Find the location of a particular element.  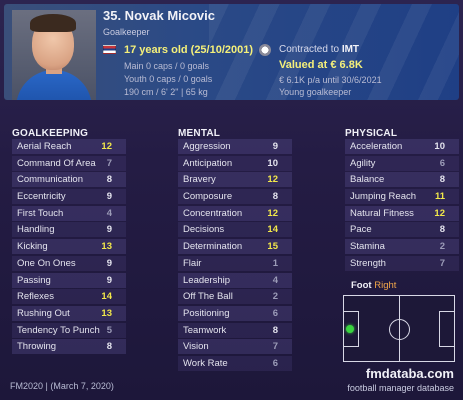

attribute-label: Anticipation is located at coordinates (208, 163).